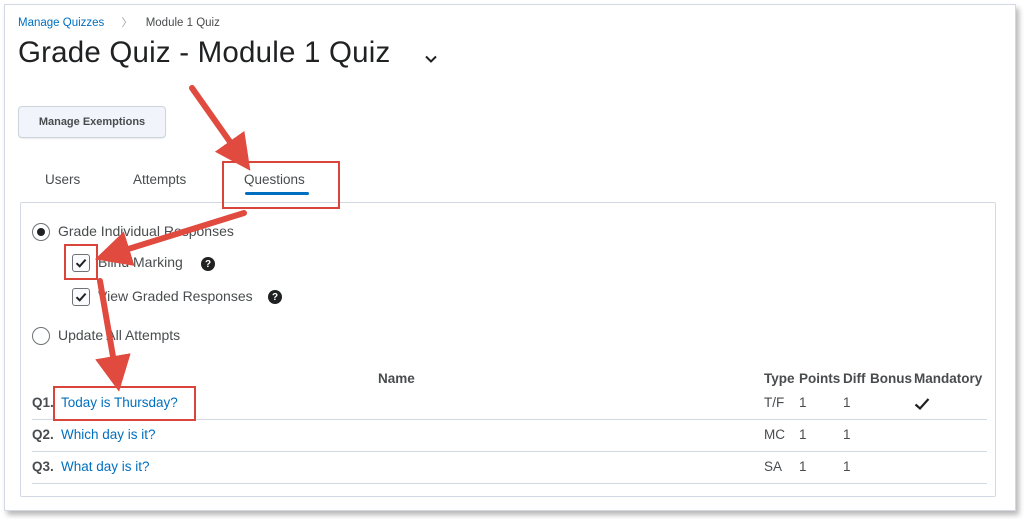  What do you see at coordinates (81, 262) in the screenshot?
I see `annotation-box-blind-marking` at bounding box center [81, 262].